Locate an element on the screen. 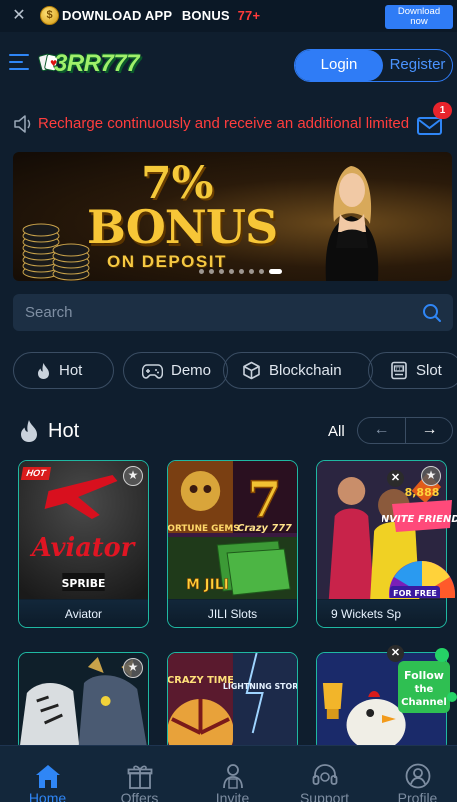 This screenshot has width=457, height=802. download-button-line2: now is located at coordinates (419, 21).